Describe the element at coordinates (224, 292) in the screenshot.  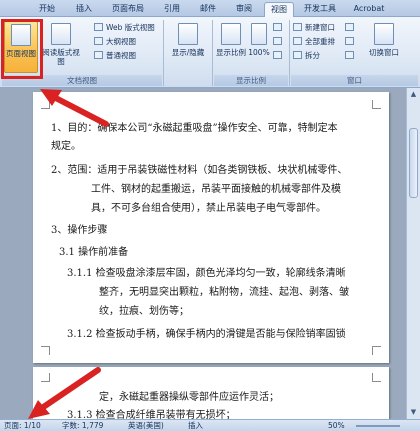
I see `doc-line: 整齐，无明显突出颗粒，粘附物，流挂、起泡、剥落、皱` at that location.